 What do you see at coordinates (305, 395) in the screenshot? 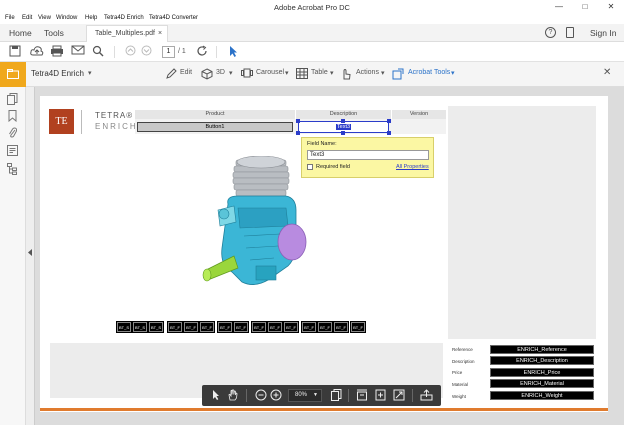
I see `zoom-level-select: 80% ▼` at bounding box center [305, 395].